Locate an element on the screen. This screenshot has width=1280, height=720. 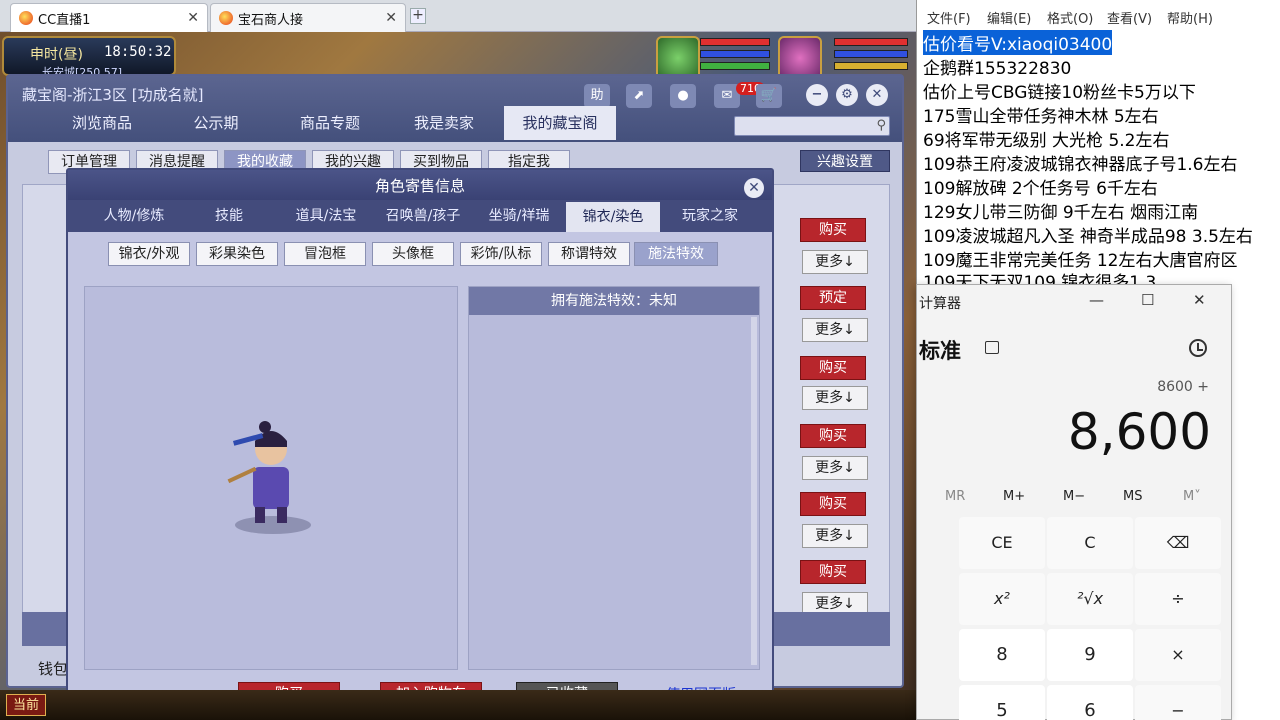
menu-edit: 编辑(E) is located at coordinates (1007, 15).